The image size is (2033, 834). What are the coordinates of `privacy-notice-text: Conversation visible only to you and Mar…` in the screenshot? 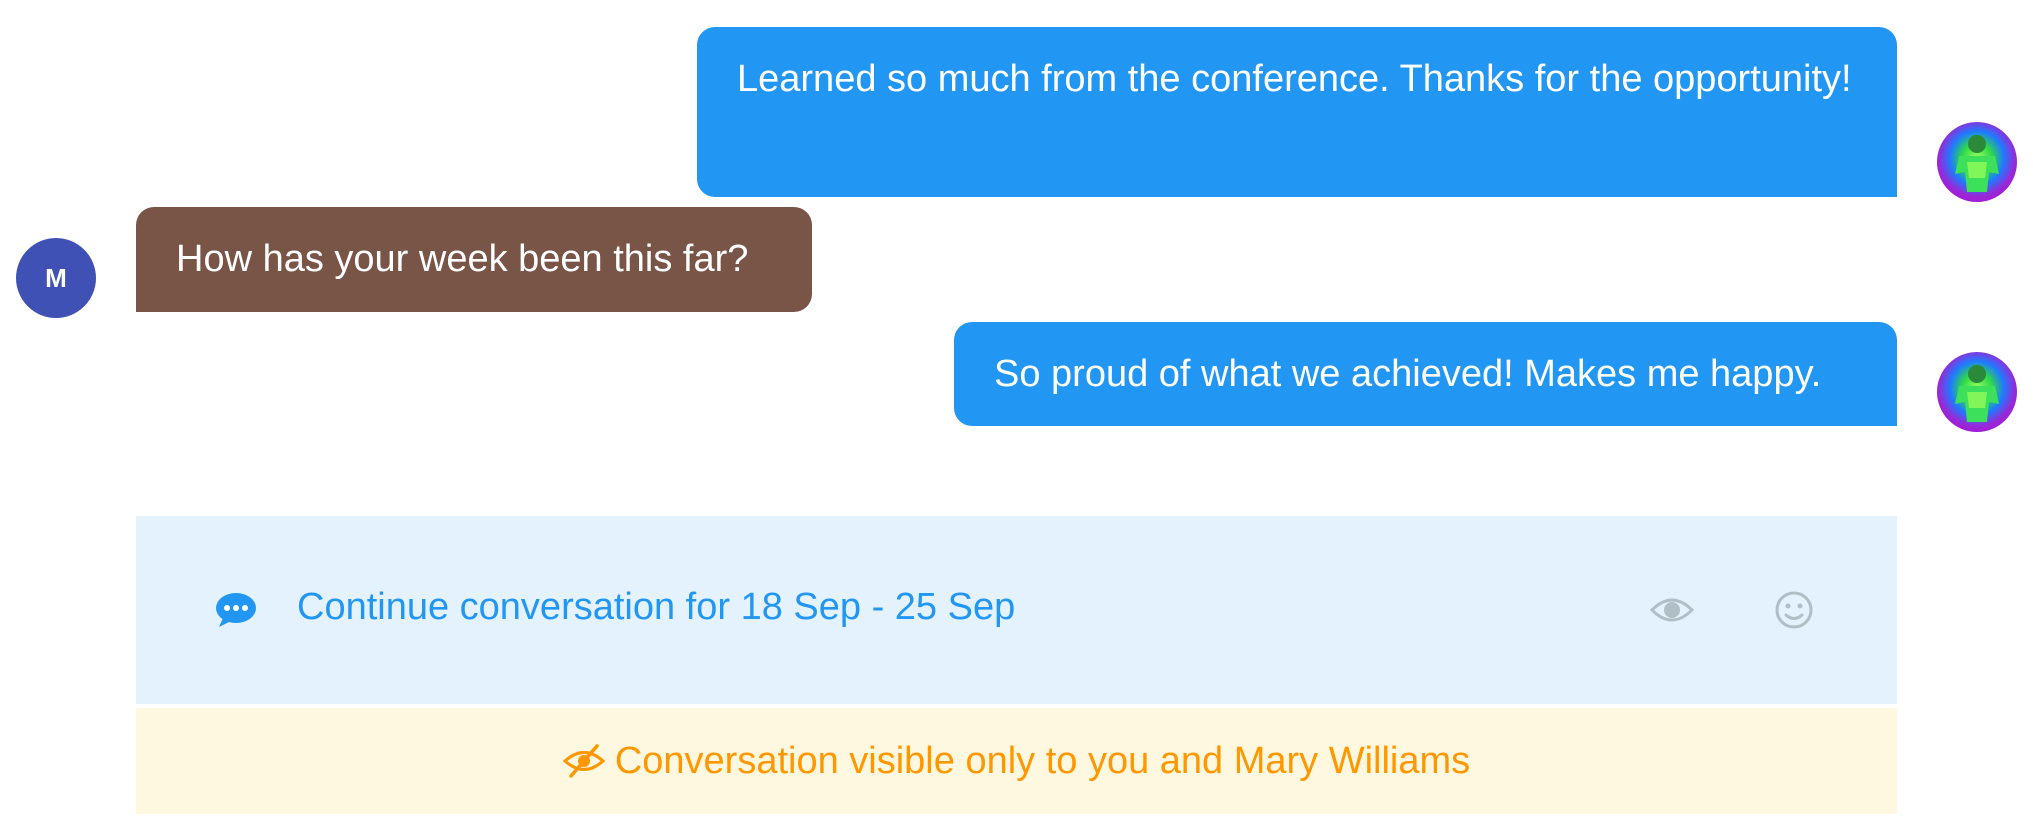 It's located at (1042, 761).